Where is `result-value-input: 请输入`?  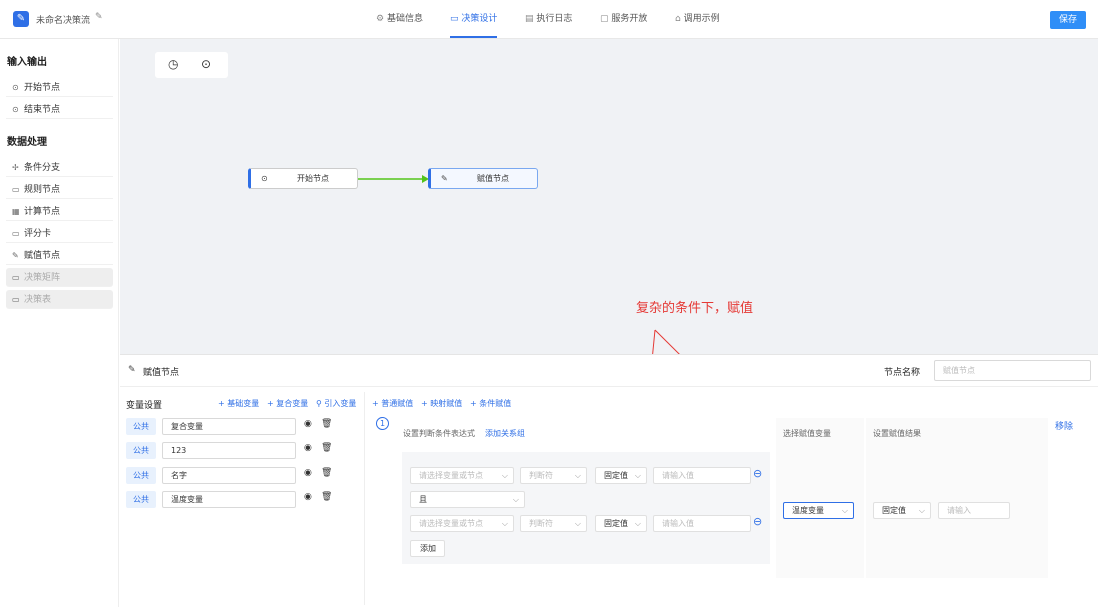 result-value-input: 请输入 is located at coordinates (974, 510).